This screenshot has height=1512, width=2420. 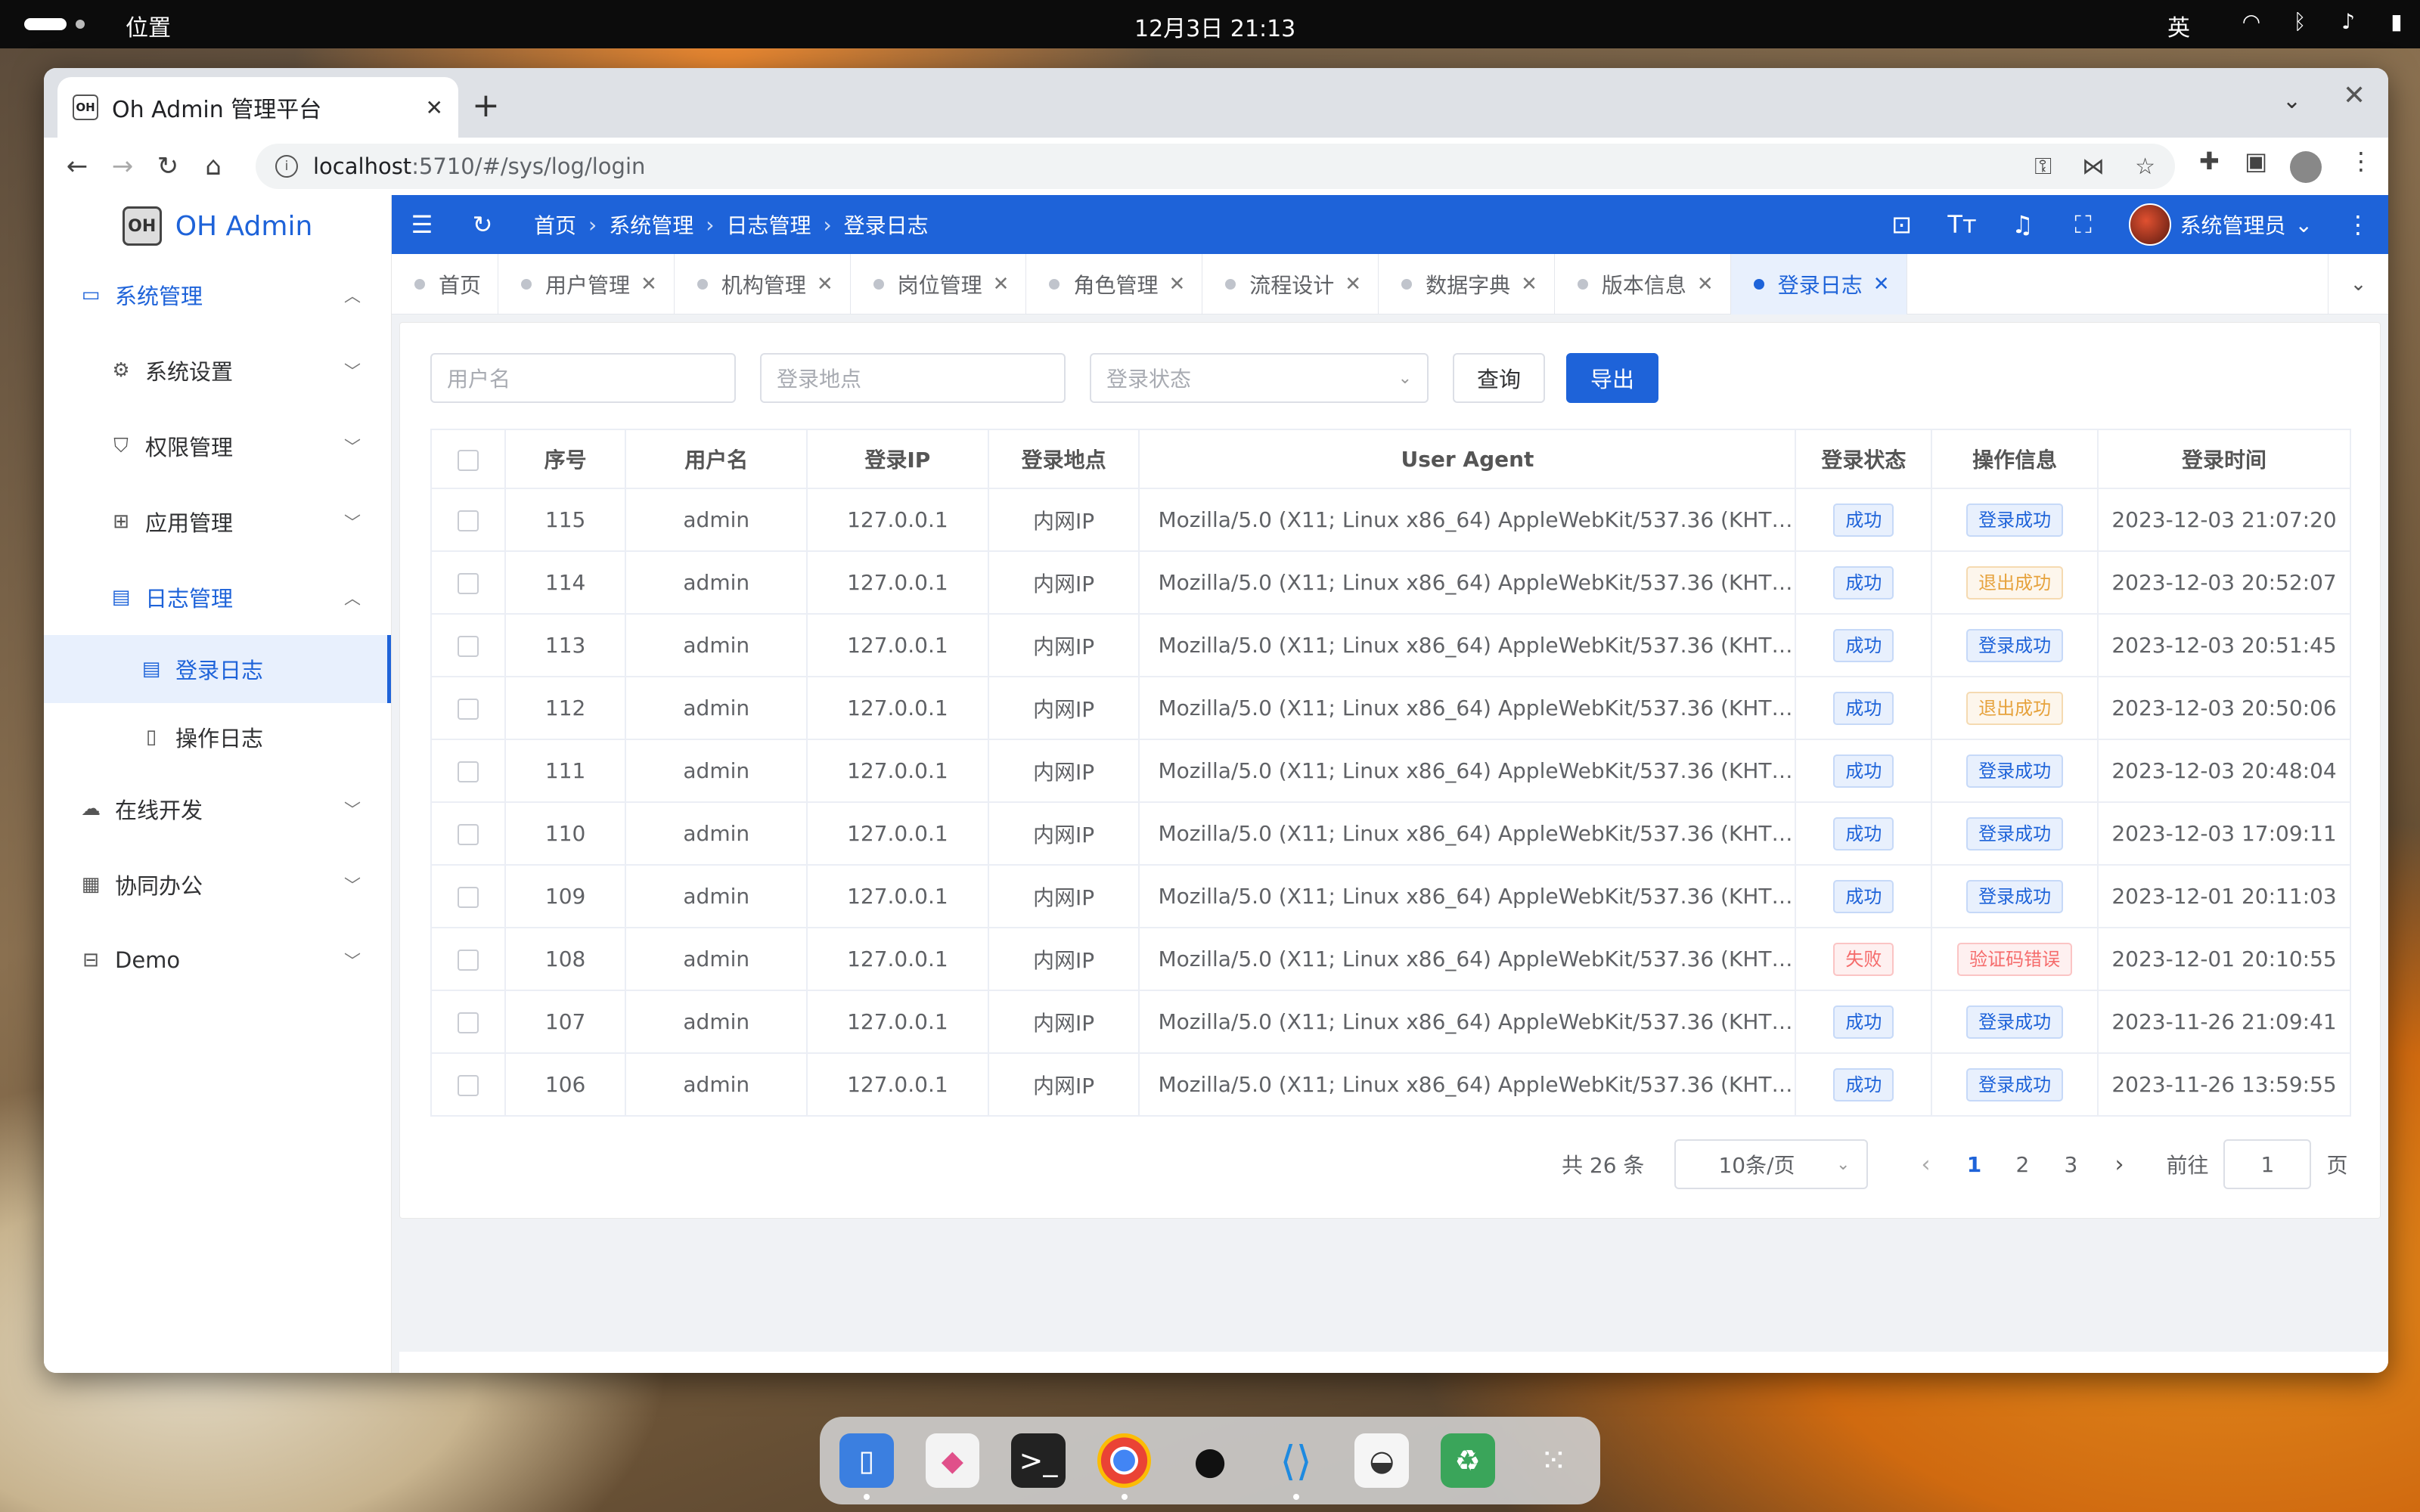 What do you see at coordinates (1296, 1466) in the screenshot?
I see `vscode-app-icon: ⟨⟩` at bounding box center [1296, 1466].